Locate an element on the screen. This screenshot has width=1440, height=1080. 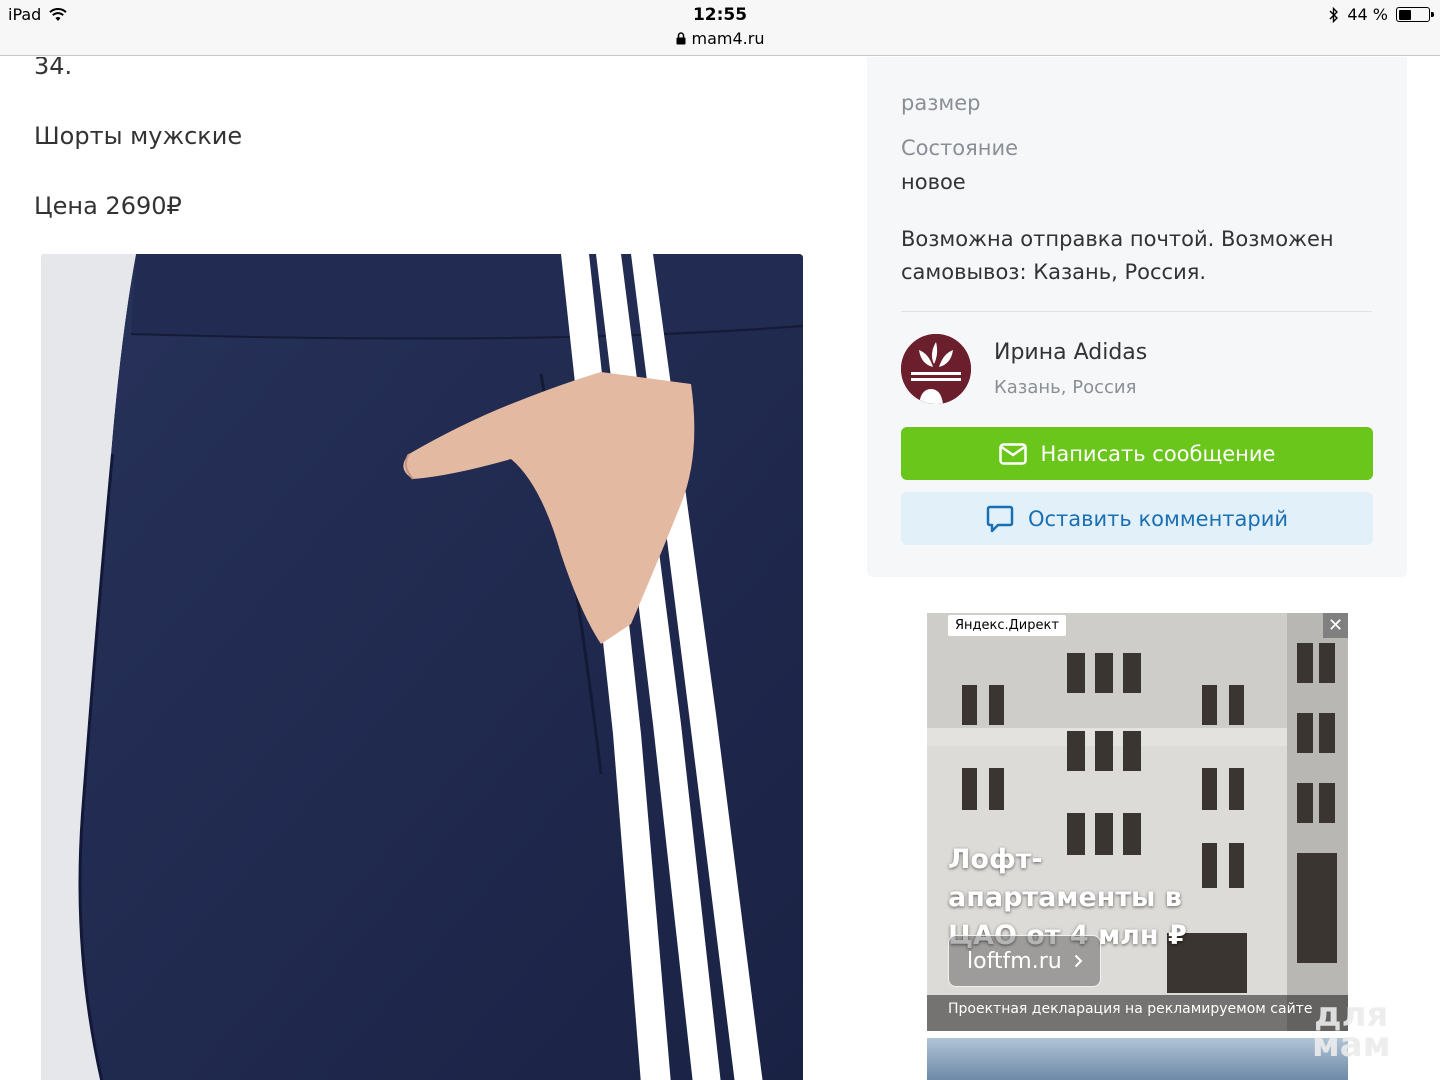
ios-status-bar: iPad 12:55 mam4.ru 44 % is located at coordinates (720, 28).